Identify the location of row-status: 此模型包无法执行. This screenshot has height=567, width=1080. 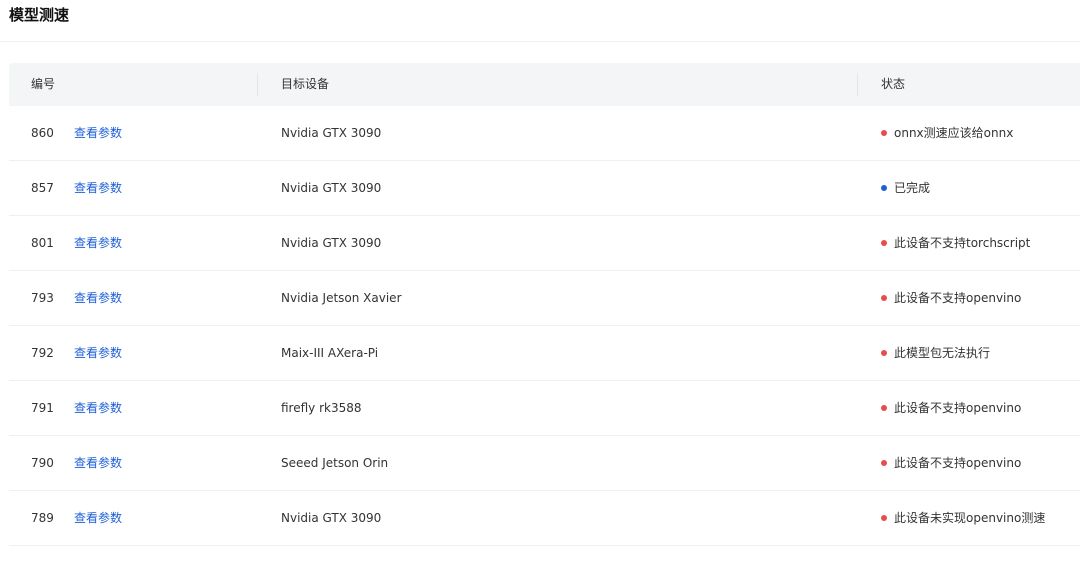
(935, 353).